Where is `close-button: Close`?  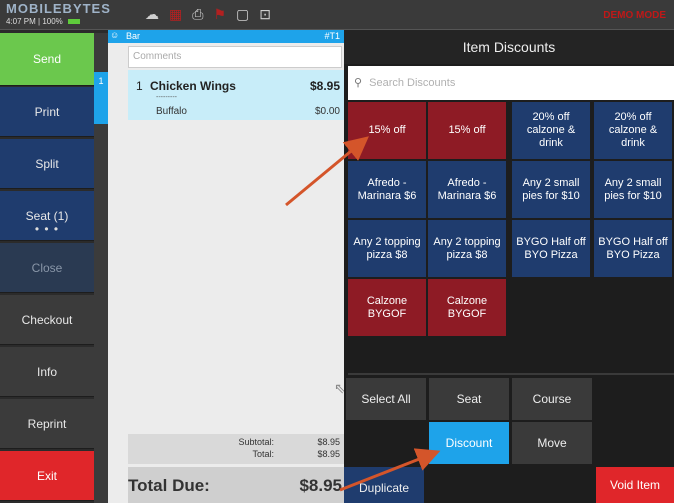
close-button: Close is located at coordinates (47, 268).